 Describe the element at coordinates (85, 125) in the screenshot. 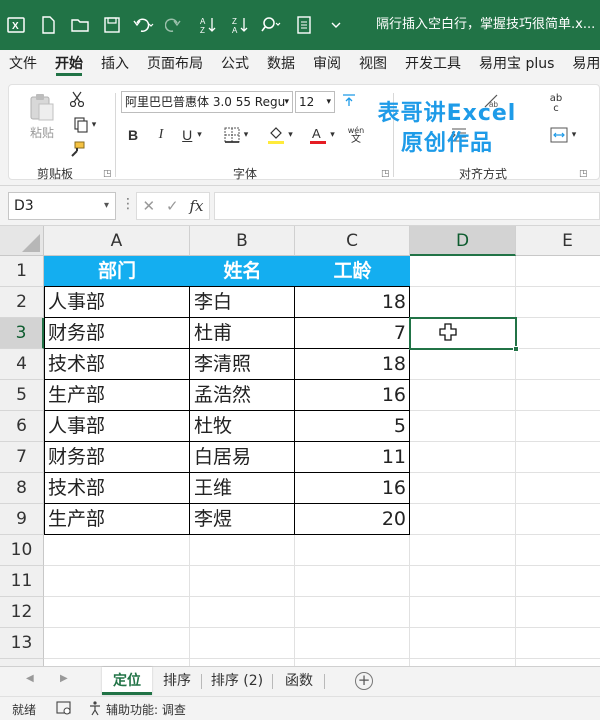

I see `copy-icon: ▾` at that location.